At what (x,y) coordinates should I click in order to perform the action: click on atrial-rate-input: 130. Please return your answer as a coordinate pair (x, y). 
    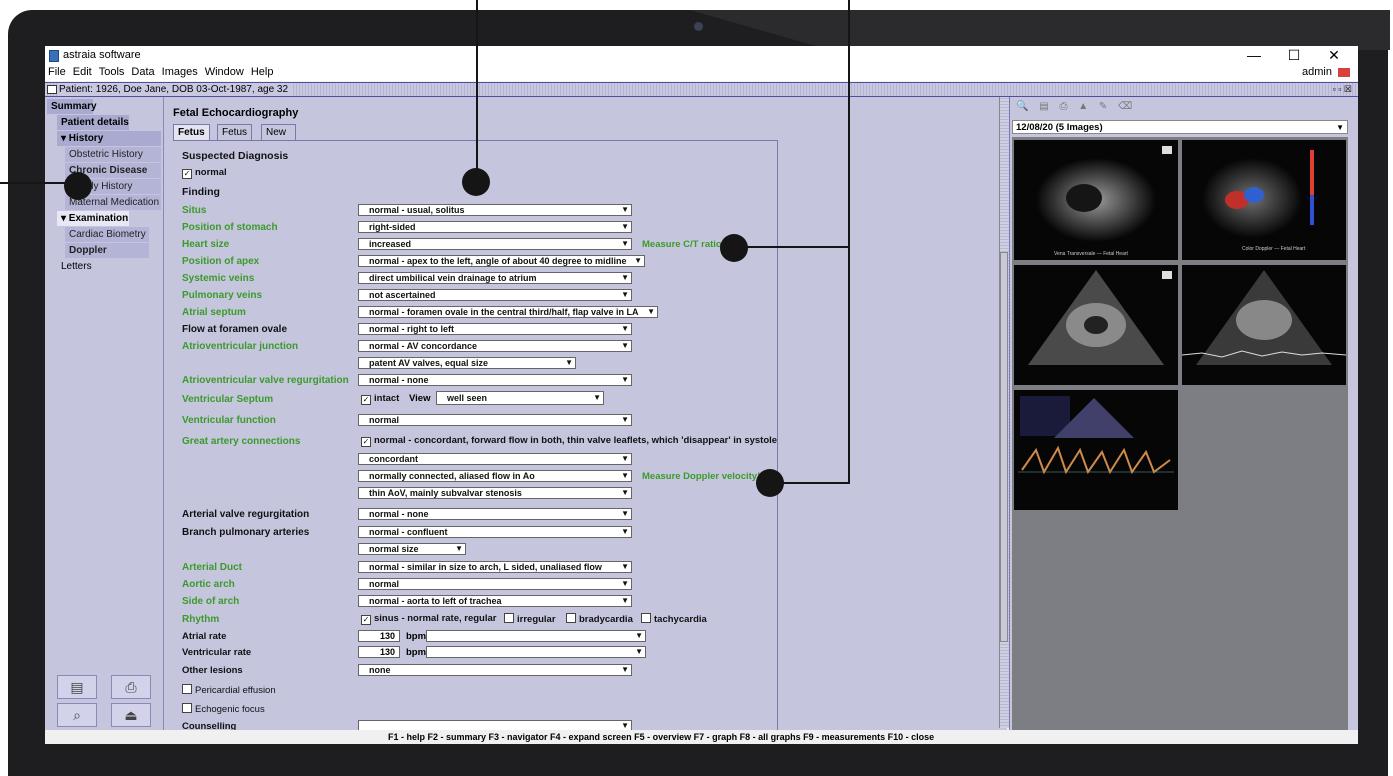
    Looking at the image, I should click on (379, 636).